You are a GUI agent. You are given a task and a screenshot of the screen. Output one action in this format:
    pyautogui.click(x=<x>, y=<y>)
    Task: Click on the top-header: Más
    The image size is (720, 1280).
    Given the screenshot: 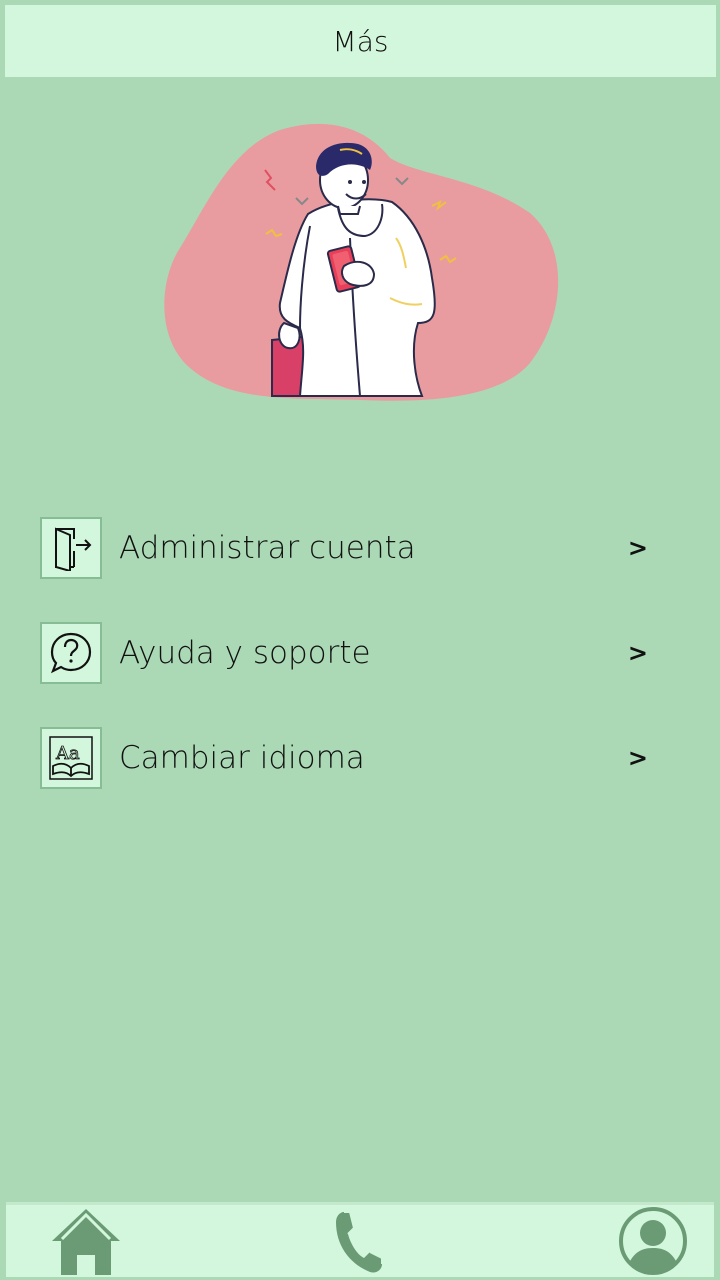 What is the action you would take?
    pyautogui.click(x=360, y=41)
    